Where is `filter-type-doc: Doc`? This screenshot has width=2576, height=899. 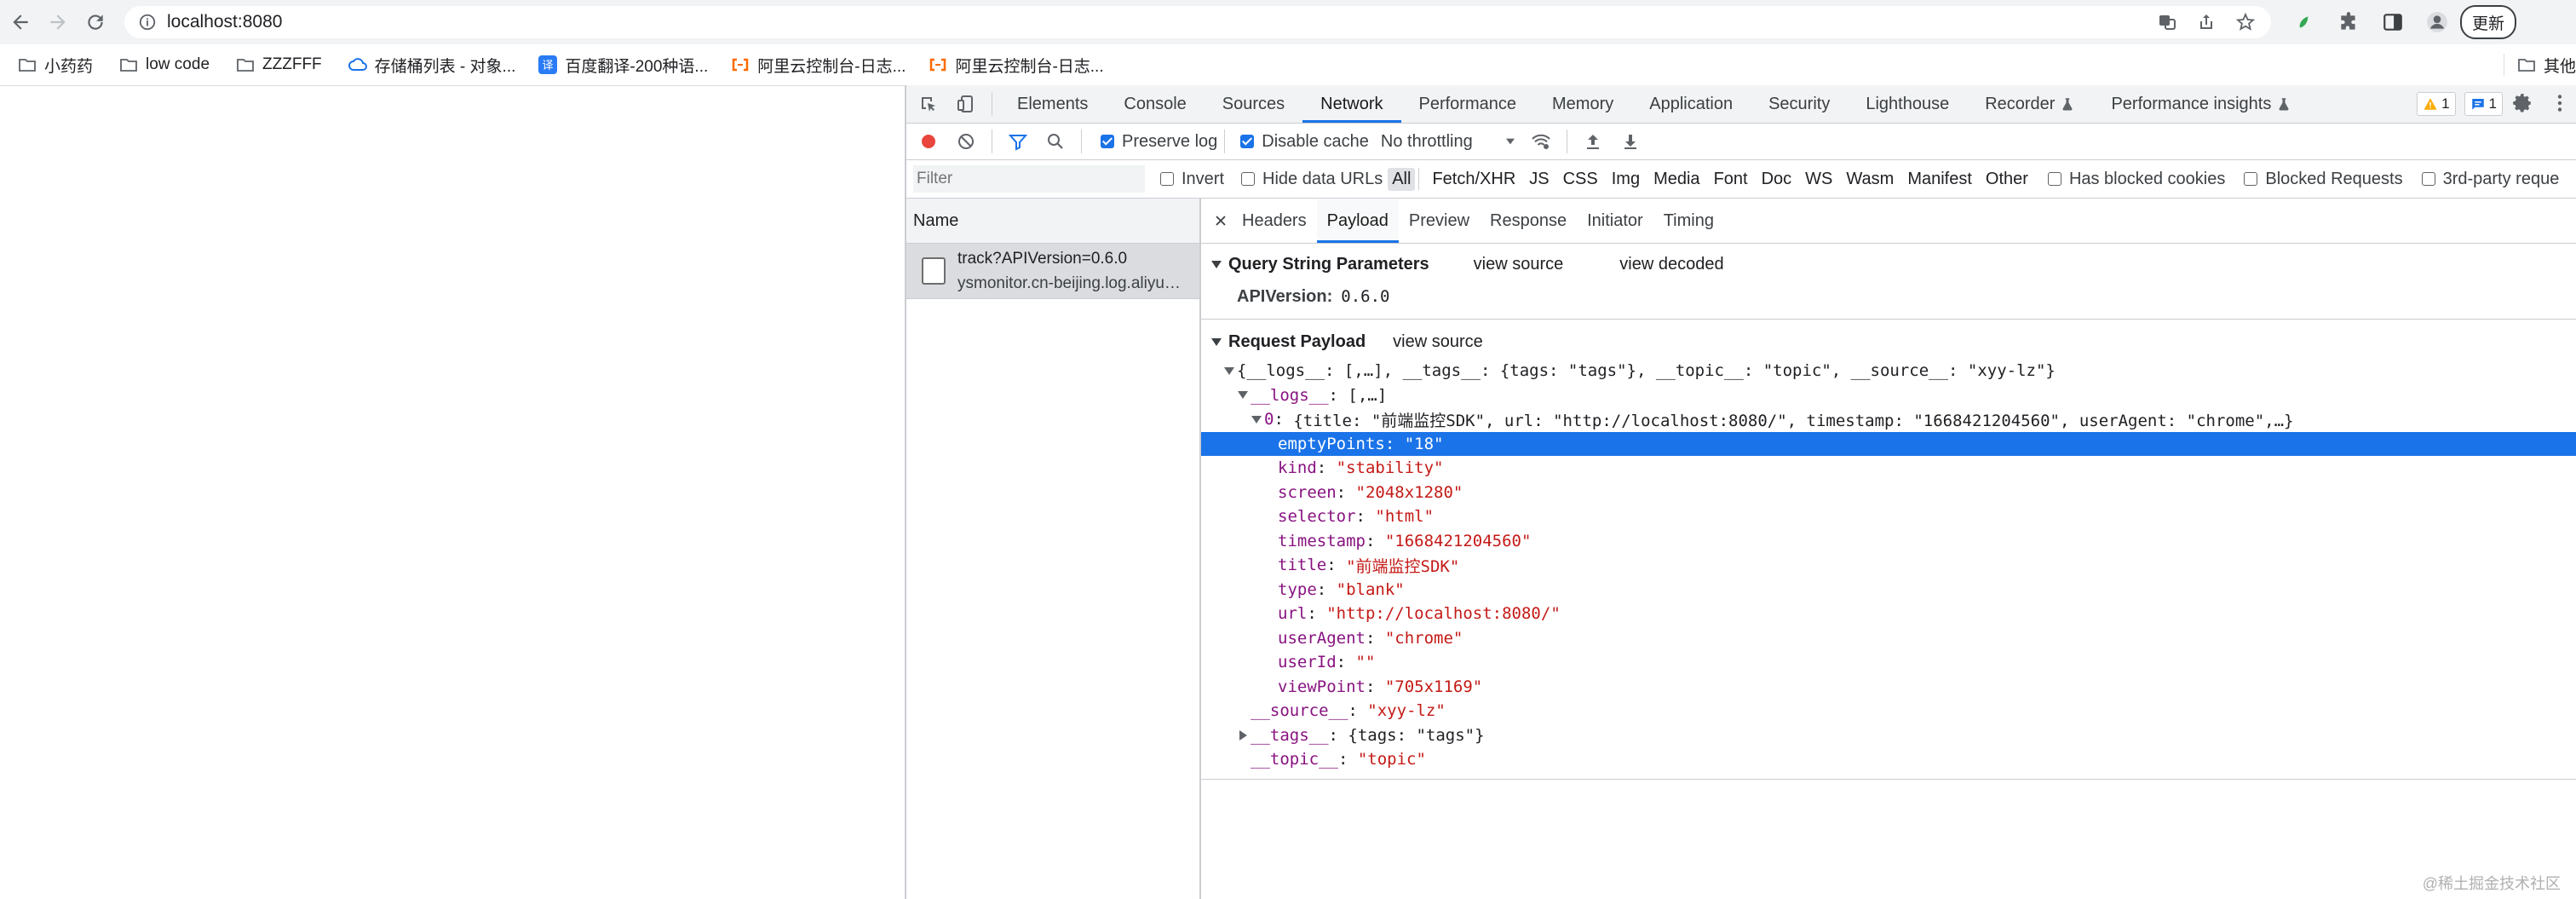 filter-type-doc: Doc is located at coordinates (1777, 179).